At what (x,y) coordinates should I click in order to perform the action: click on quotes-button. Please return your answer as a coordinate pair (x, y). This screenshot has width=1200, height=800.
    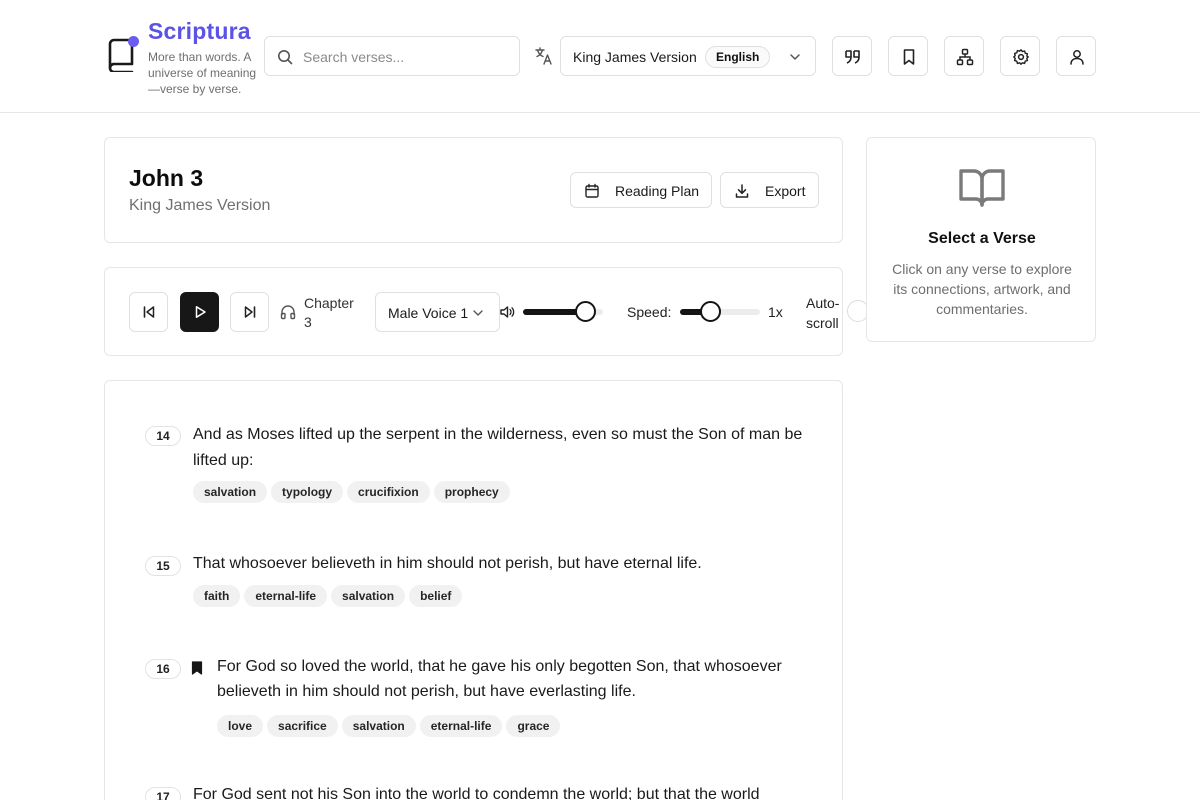
    Looking at the image, I should click on (852, 56).